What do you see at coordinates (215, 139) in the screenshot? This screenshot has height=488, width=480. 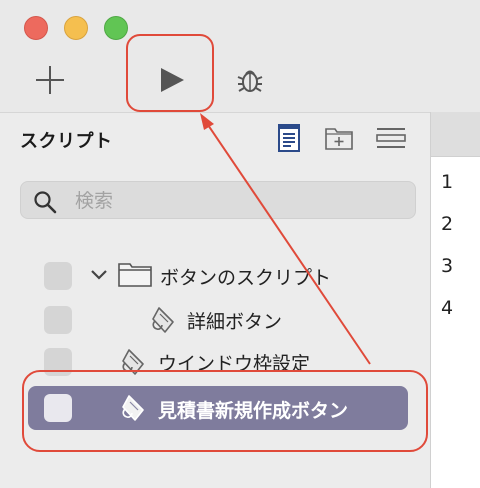 I see `sidebar-header: スクリプト` at bounding box center [215, 139].